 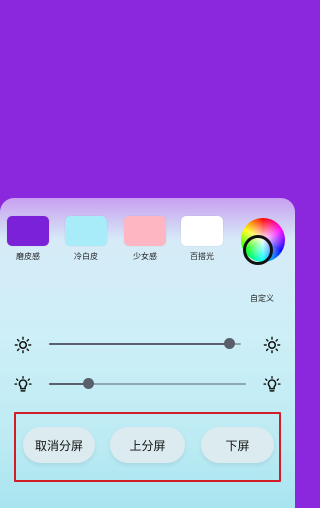 I want to click on preset-swatch-girl, so click(x=145, y=231).